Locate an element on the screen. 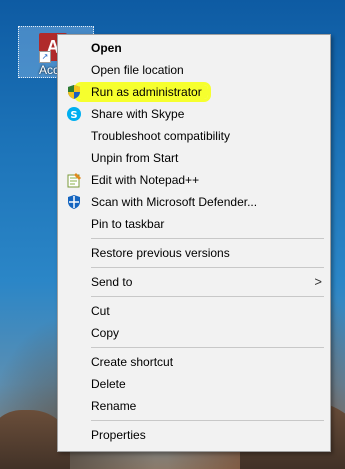 The height and width of the screenshot is (469, 345). menu-item-pin-to-taskbar: Pin to taskbar is located at coordinates (194, 224).